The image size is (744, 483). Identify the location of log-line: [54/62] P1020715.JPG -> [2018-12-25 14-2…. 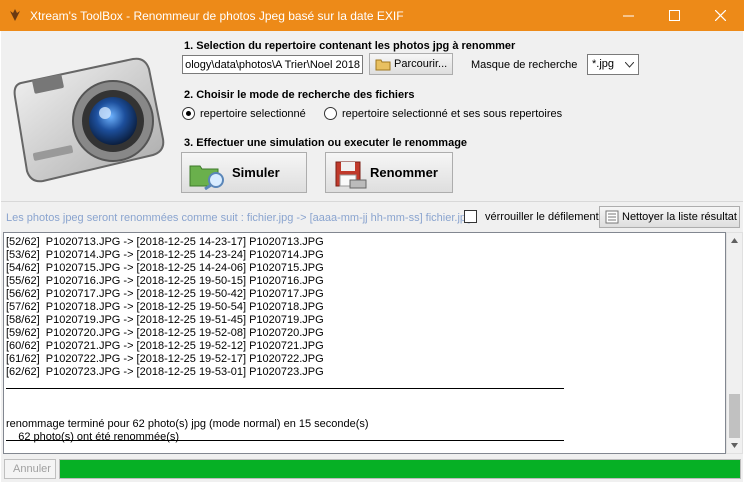
(165, 268).